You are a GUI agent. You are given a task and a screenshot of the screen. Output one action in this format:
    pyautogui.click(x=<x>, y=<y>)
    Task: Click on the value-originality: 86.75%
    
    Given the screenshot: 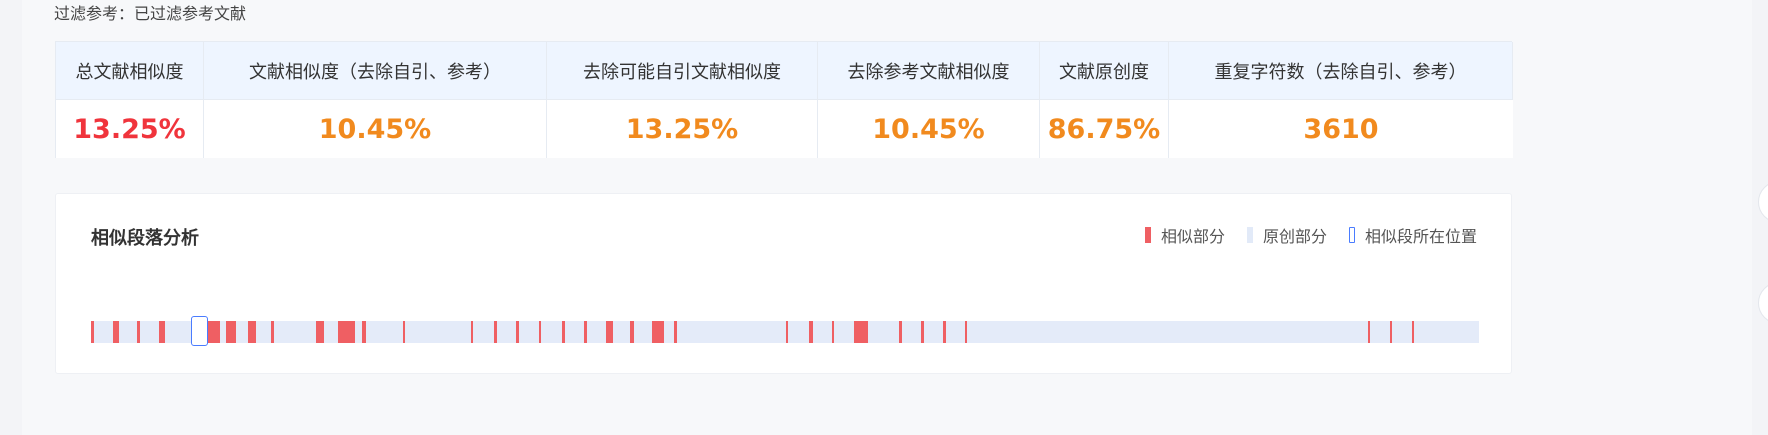 What is the action you would take?
    pyautogui.click(x=1104, y=129)
    